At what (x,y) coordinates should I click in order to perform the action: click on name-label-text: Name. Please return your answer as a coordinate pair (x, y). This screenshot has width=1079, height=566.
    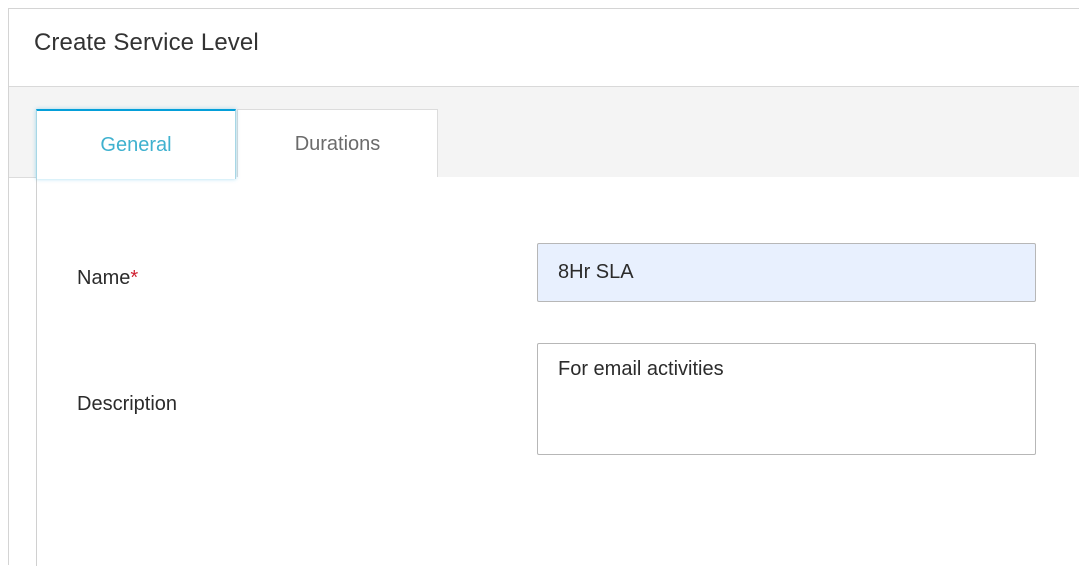
    Looking at the image, I should click on (104, 278).